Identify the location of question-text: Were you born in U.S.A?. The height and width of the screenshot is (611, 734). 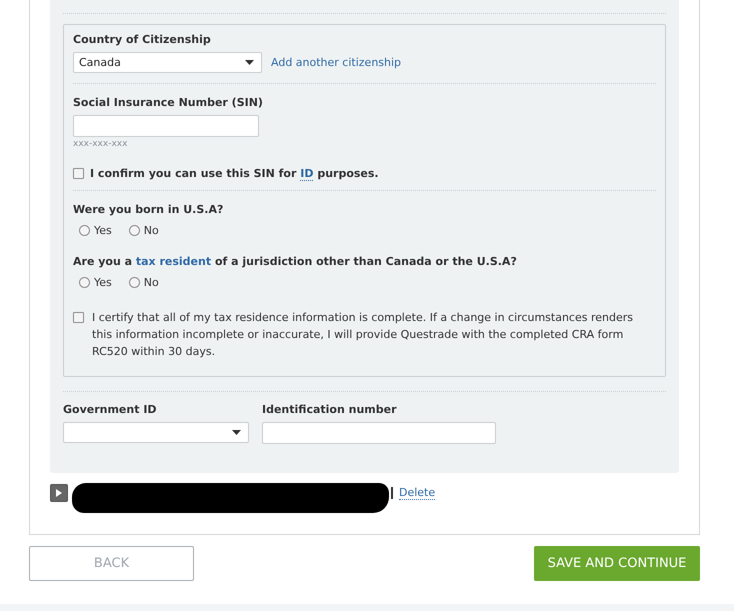
(148, 210).